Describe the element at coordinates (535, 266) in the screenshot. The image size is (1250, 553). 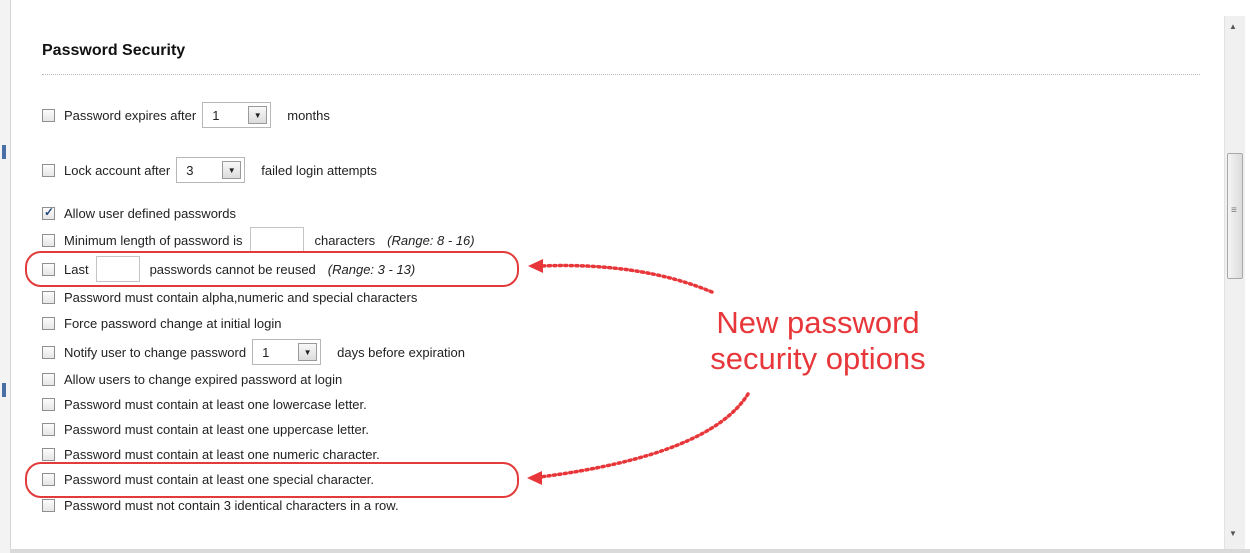
I see `arrowhead-upper` at that location.